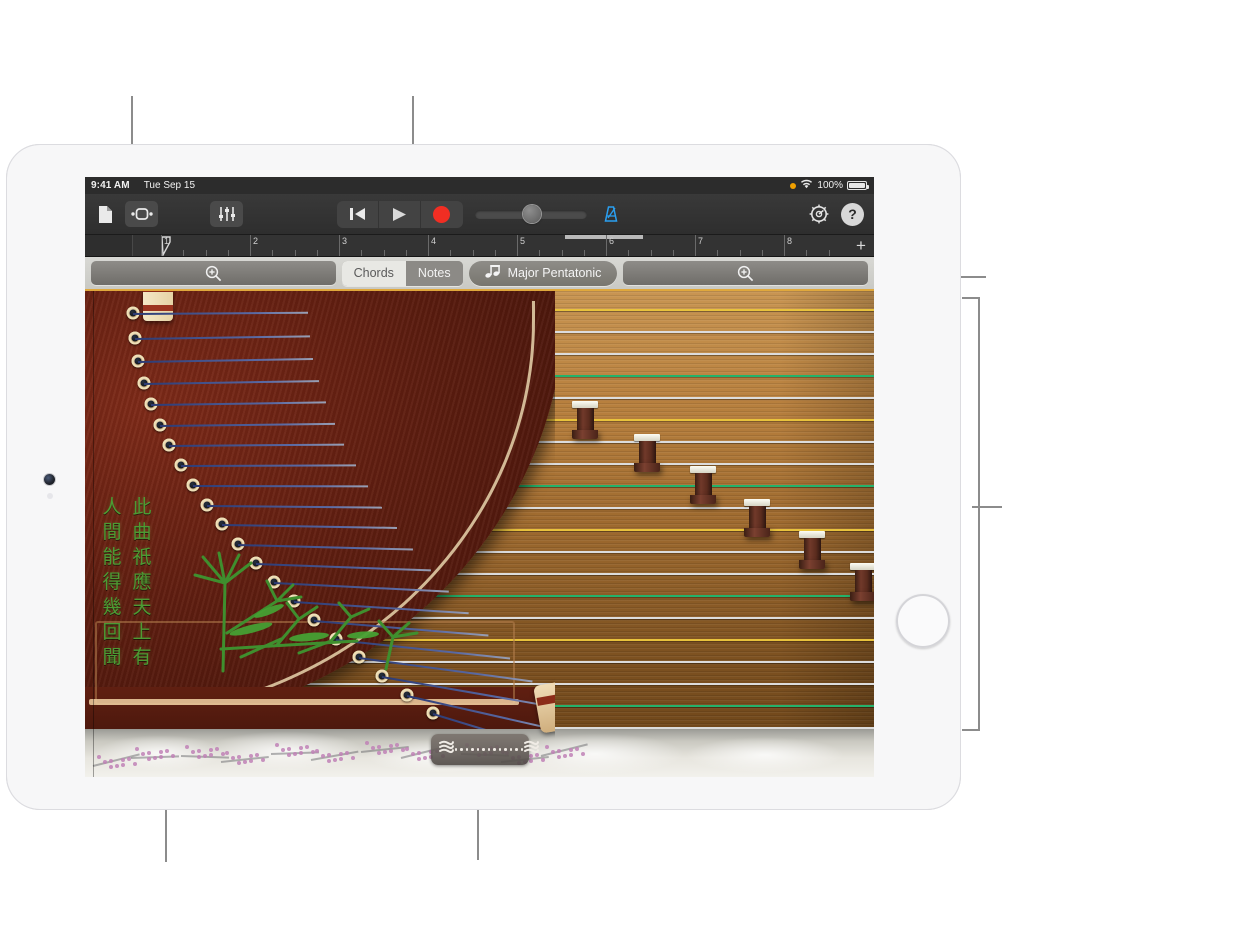 The width and height of the screenshot is (1250, 950). What do you see at coordinates (256, 241) in the screenshot?
I see `ruler-bar-number: 2` at bounding box center [256, 241].